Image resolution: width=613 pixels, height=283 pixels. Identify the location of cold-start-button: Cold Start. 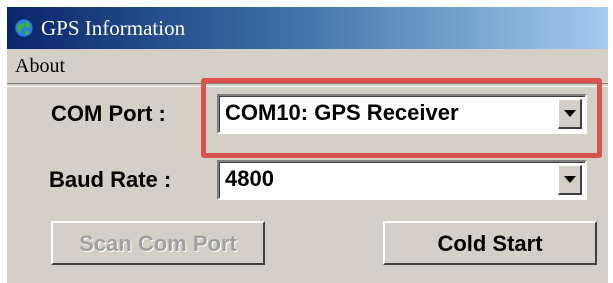
(490, 243).